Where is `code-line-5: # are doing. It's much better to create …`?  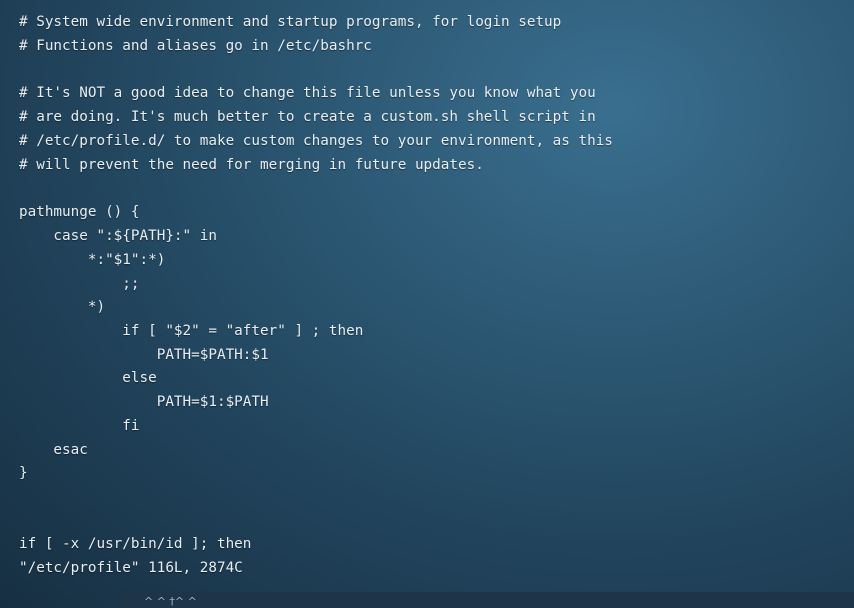
code-line-5: # are doing. It's much better to create … is located at coordinates (307, 117).